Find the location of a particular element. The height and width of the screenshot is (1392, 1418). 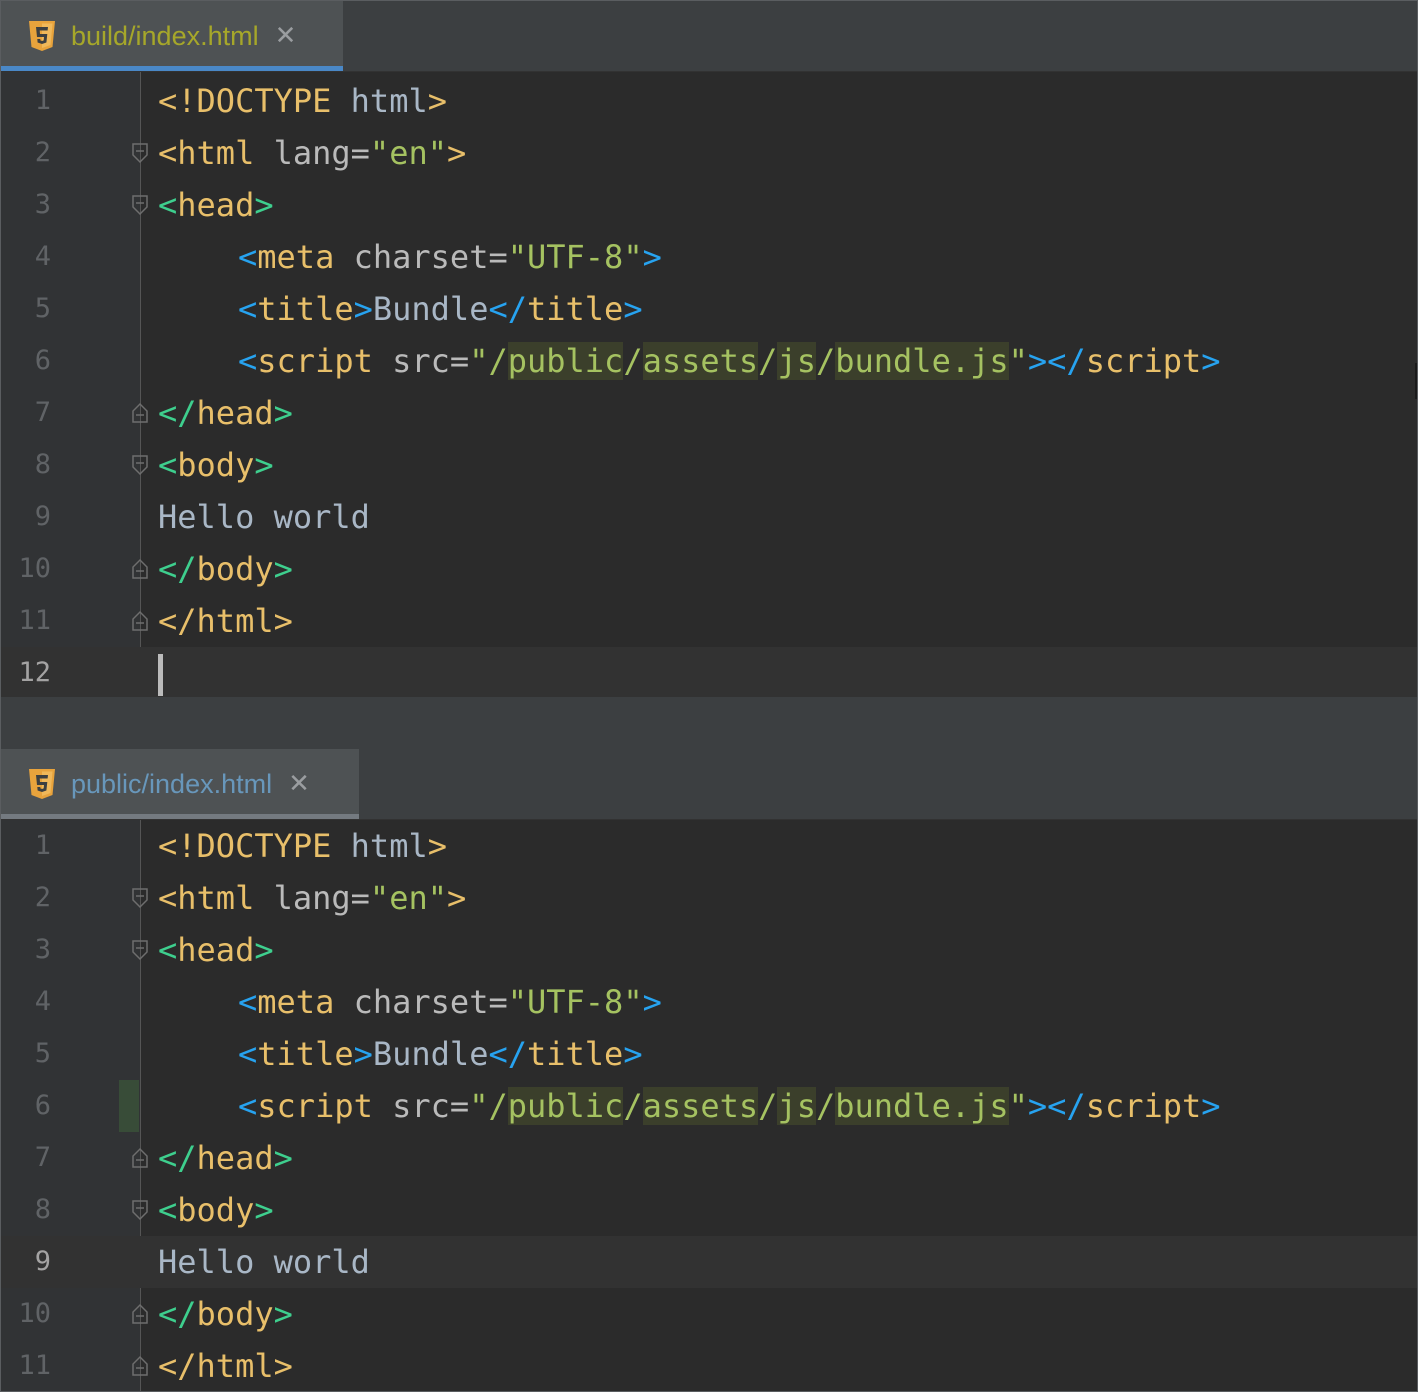

code-line-current: 12 is located at coordinates (709, 673).